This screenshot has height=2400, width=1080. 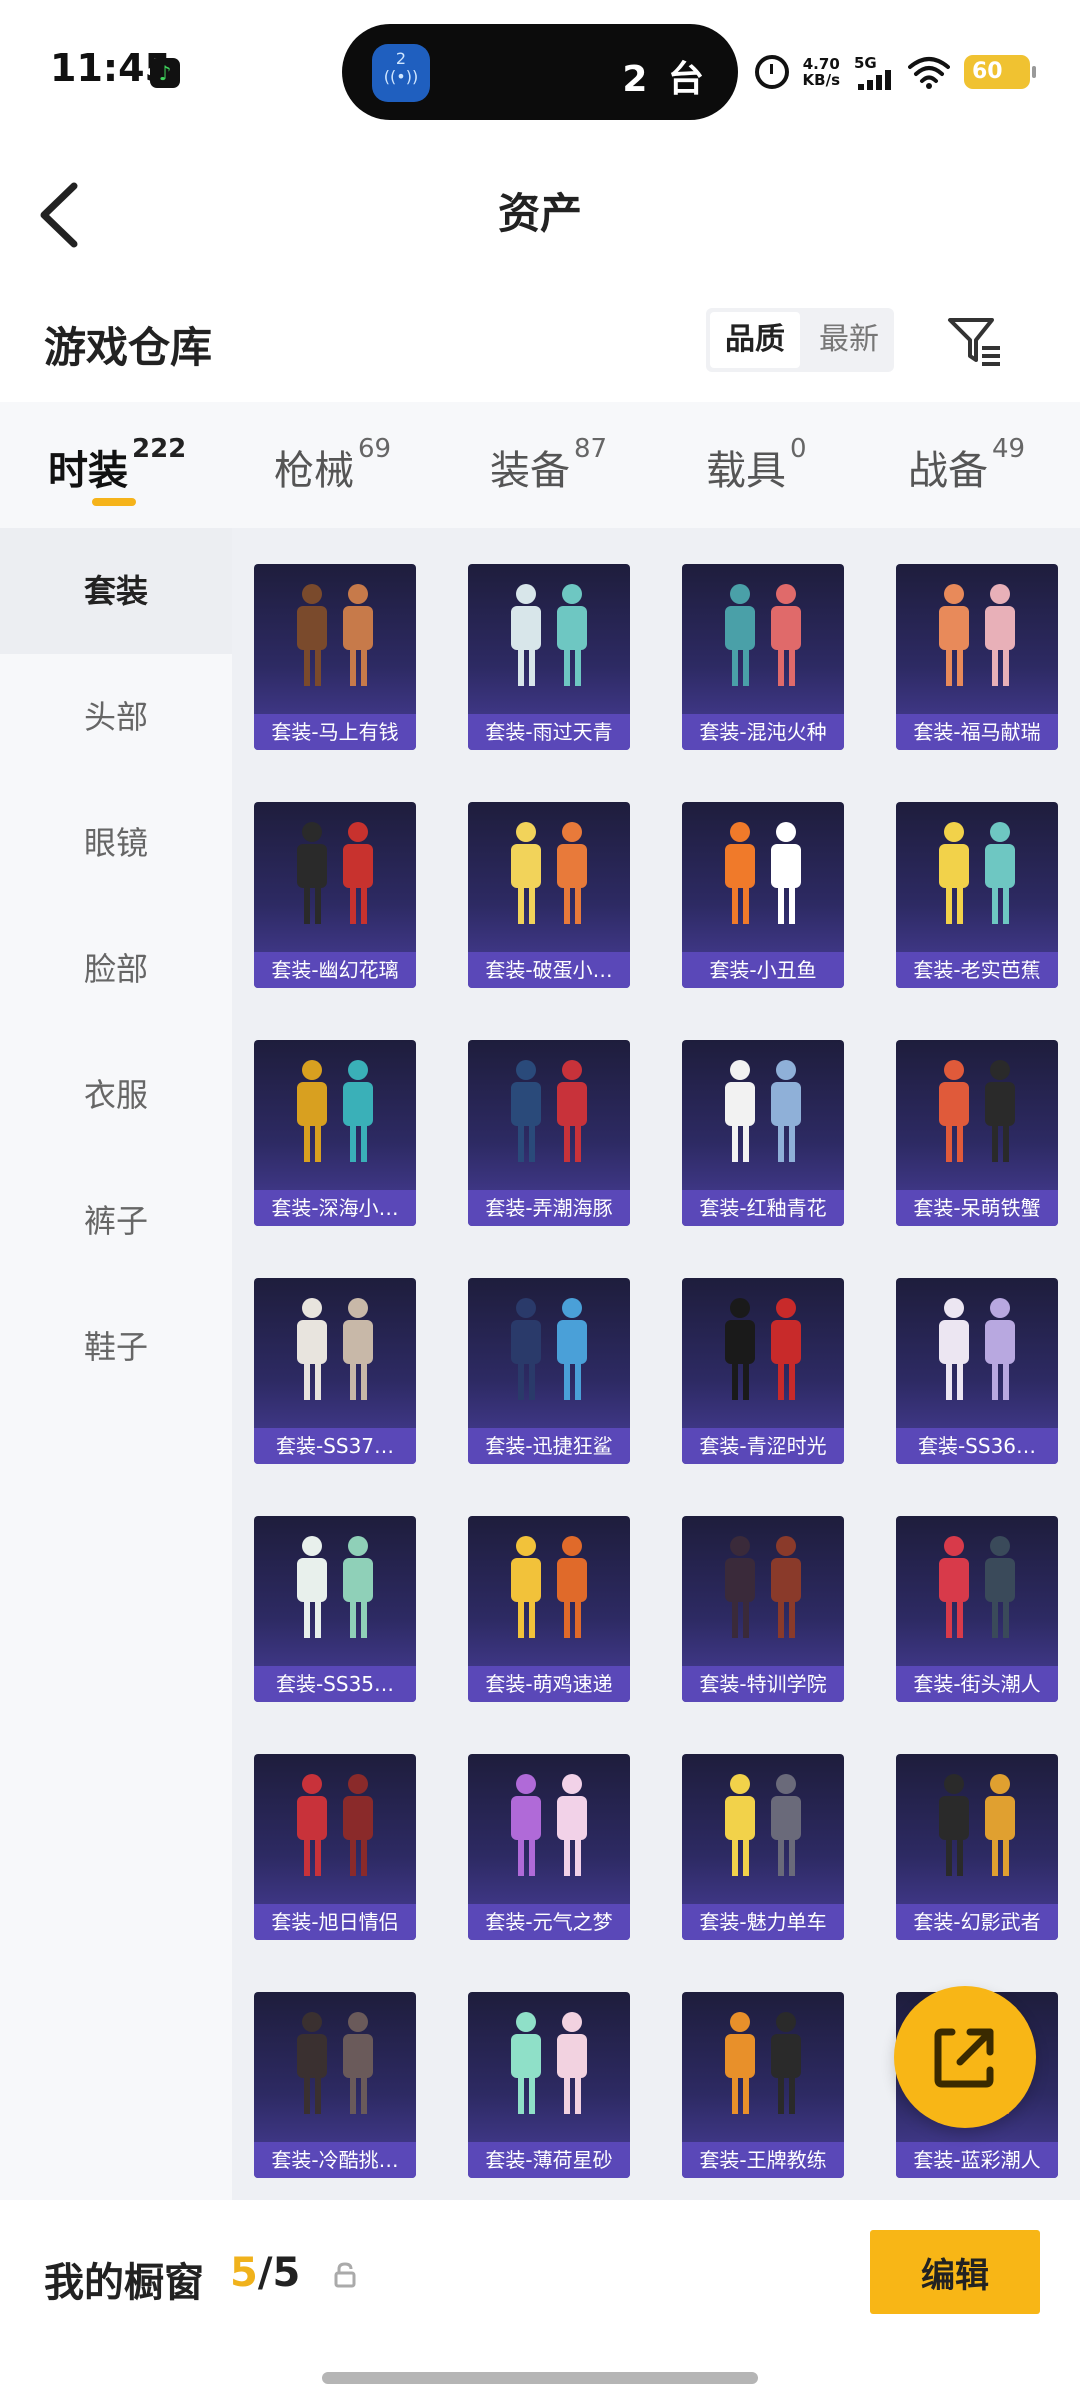 I want to click on item-card: 套装-迅捷狂鲨, so click(x=549, y=1371).